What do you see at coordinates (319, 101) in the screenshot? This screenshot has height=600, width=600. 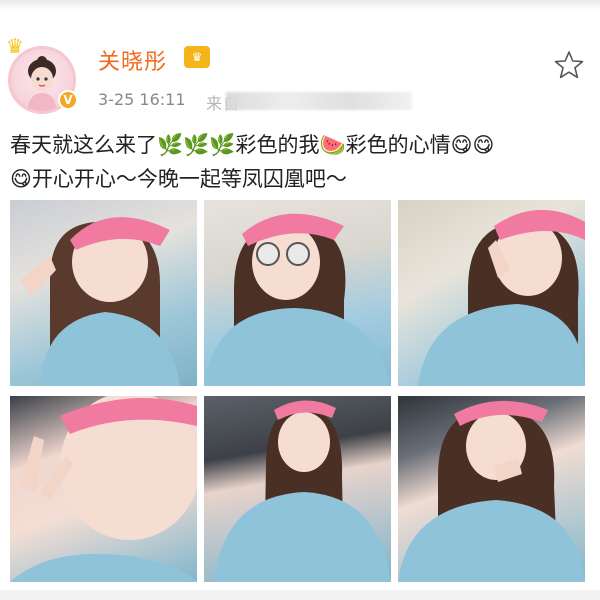 I see `post-source-blurred` at bounding box center [319, 101].